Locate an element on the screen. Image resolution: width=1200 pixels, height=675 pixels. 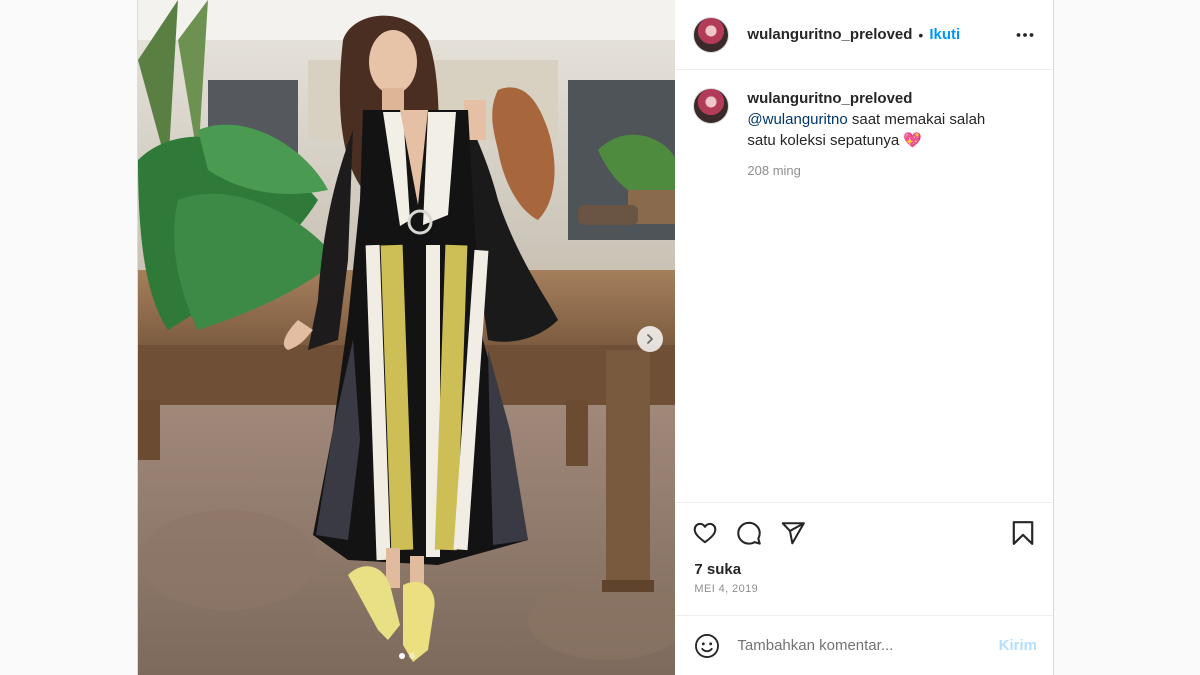
caption-time: 208 ming is located at coordinates (882, 170).